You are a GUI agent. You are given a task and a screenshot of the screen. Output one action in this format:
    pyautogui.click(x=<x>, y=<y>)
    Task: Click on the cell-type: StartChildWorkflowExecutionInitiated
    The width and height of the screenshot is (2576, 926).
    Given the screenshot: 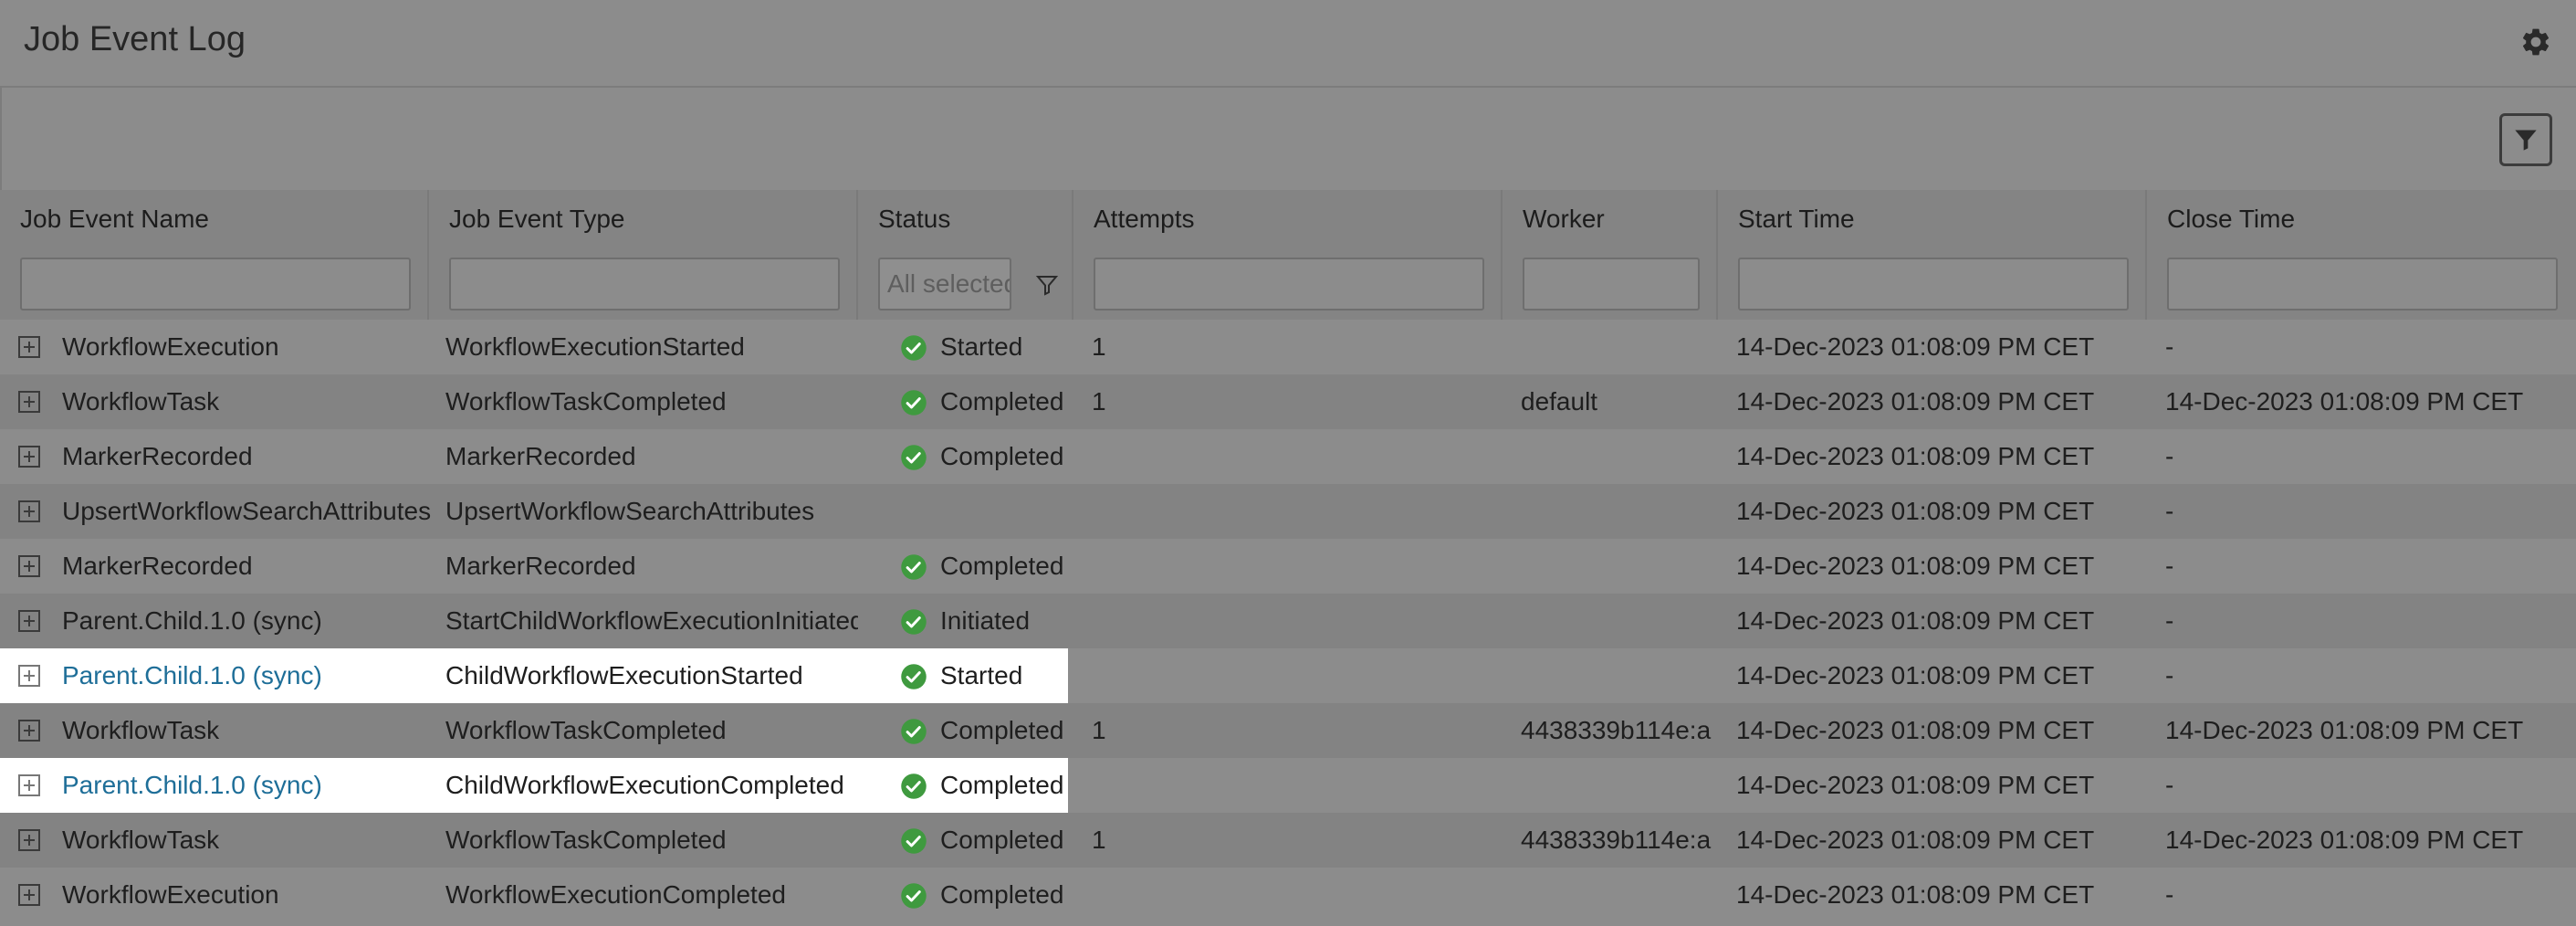 What is the action you would take?
    pyautogui.click(x=652, y=620)
    